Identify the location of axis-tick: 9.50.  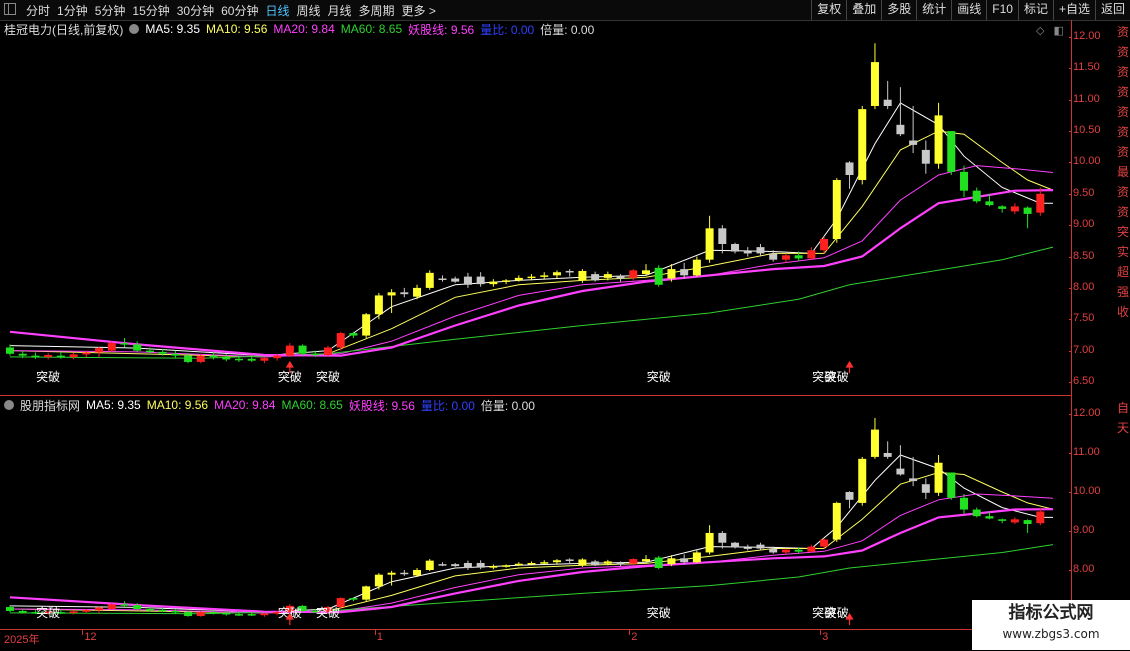
(1081, 192).